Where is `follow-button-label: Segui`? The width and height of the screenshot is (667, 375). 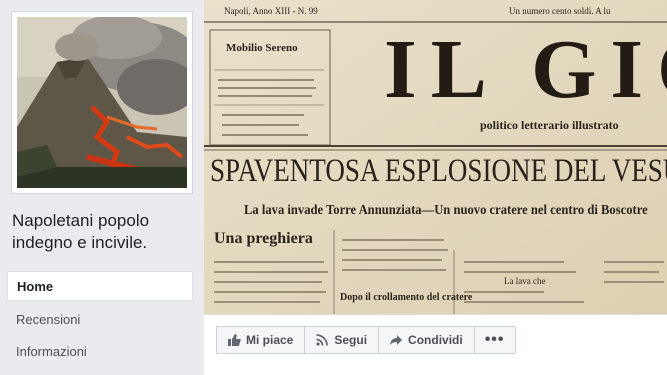 follow-button-label: Segui is located at coordinates (351, 340).